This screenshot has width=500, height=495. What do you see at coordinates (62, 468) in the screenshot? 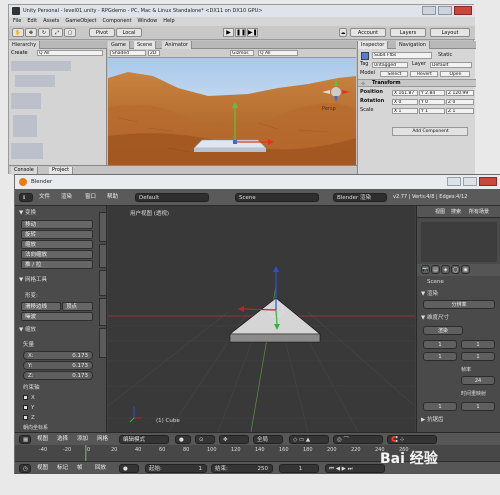
I see `menu-marker: 标记` at bounding box center [62, 468].